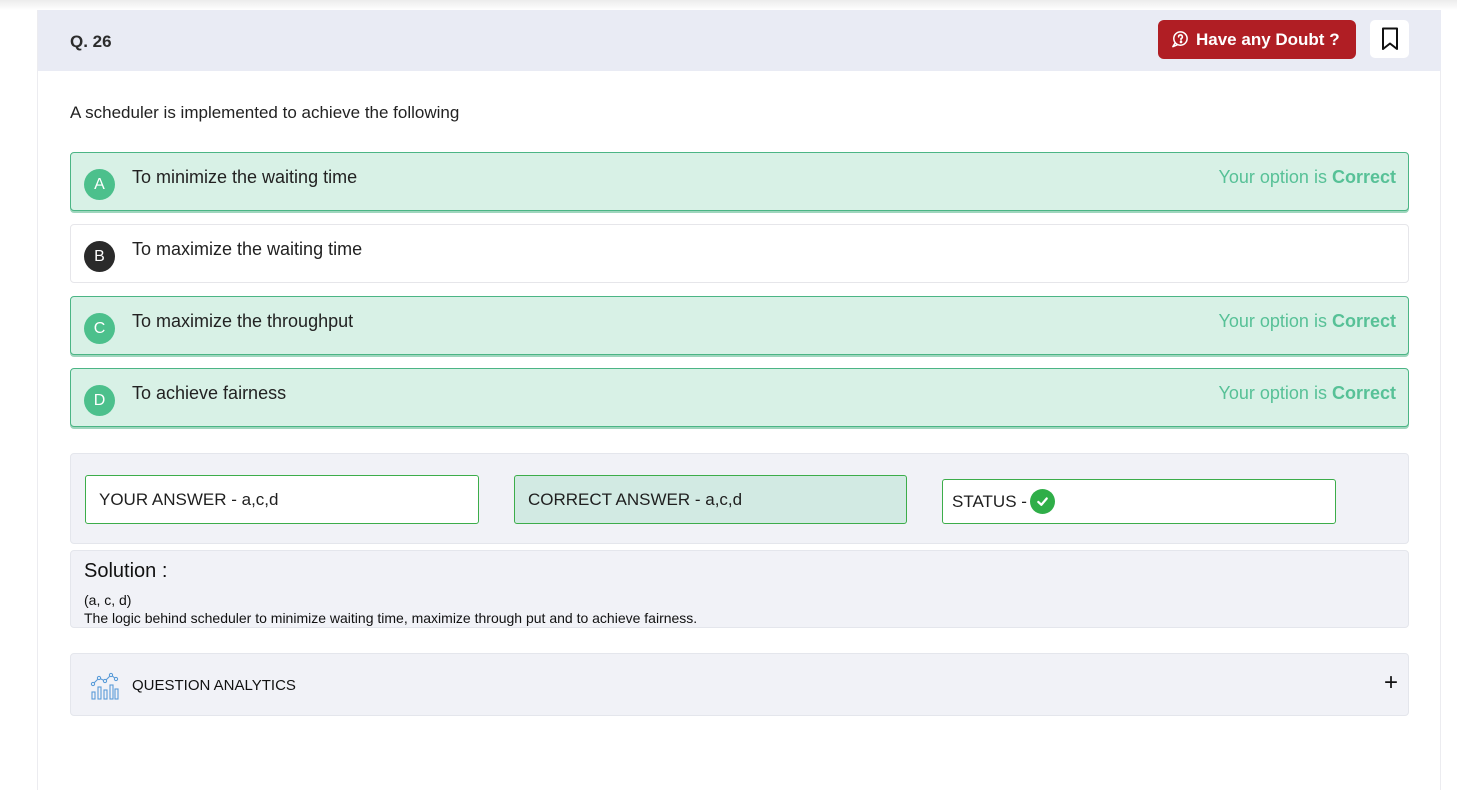  I want to click on doubt-bubble-icon, so click(1180, 39).